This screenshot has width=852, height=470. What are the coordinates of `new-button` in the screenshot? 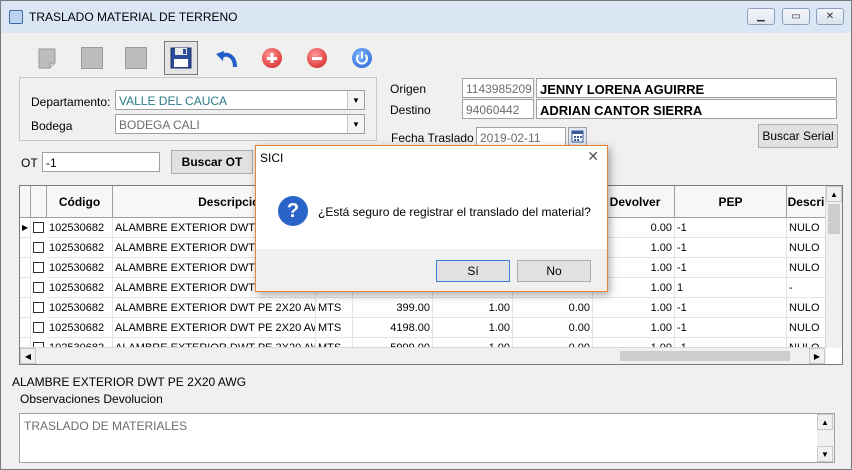 It's located at (48, 58).